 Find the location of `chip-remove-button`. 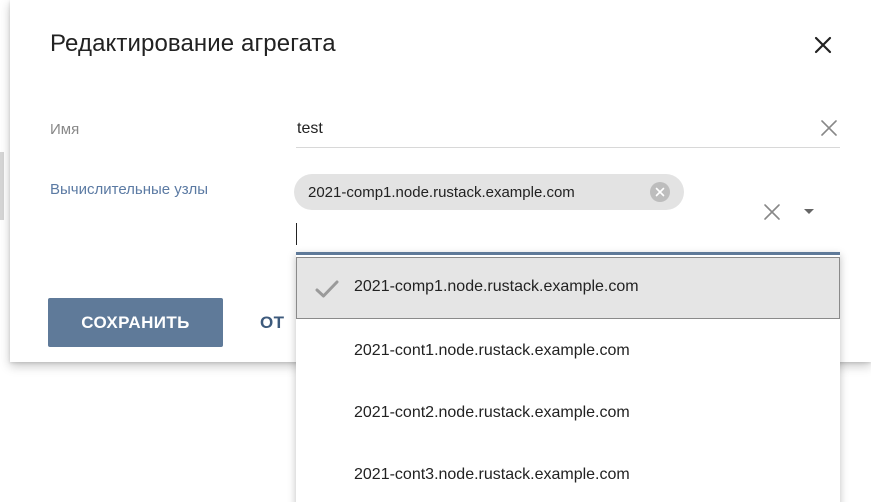

chip-remove-button is located at coordinates (660, 192).